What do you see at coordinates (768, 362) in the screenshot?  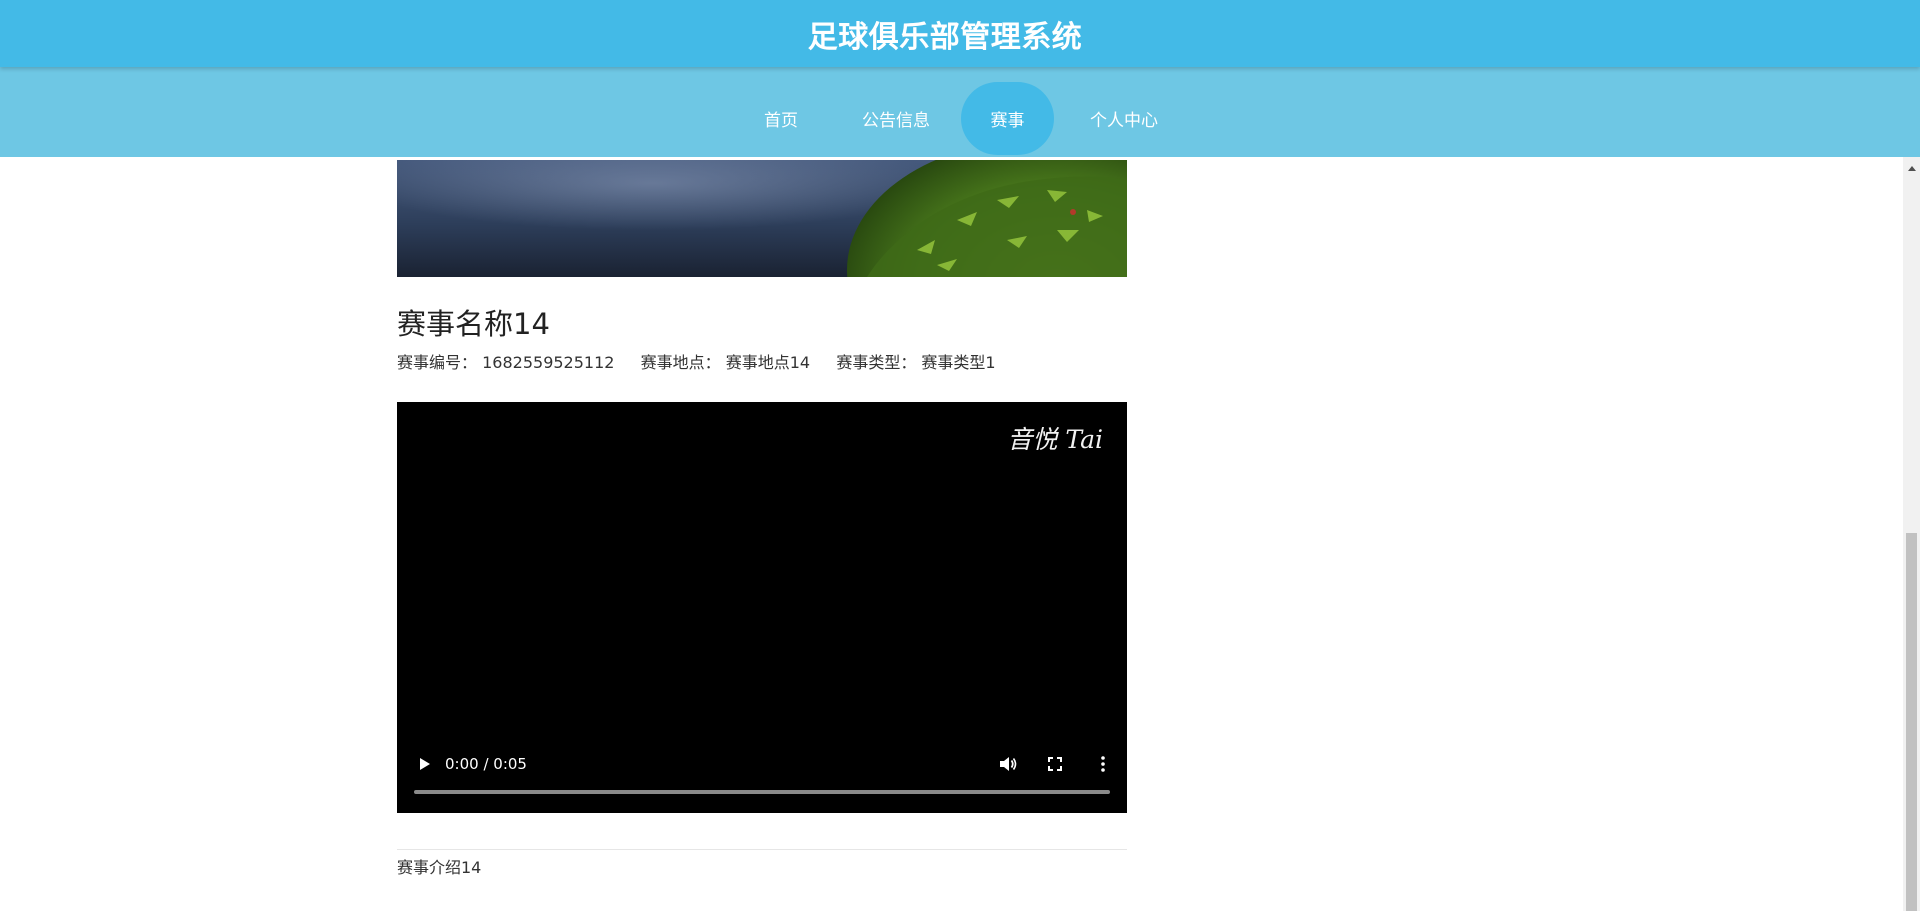 I see `event-place-value: 赛事地点14` at bounding box center [768, 362].